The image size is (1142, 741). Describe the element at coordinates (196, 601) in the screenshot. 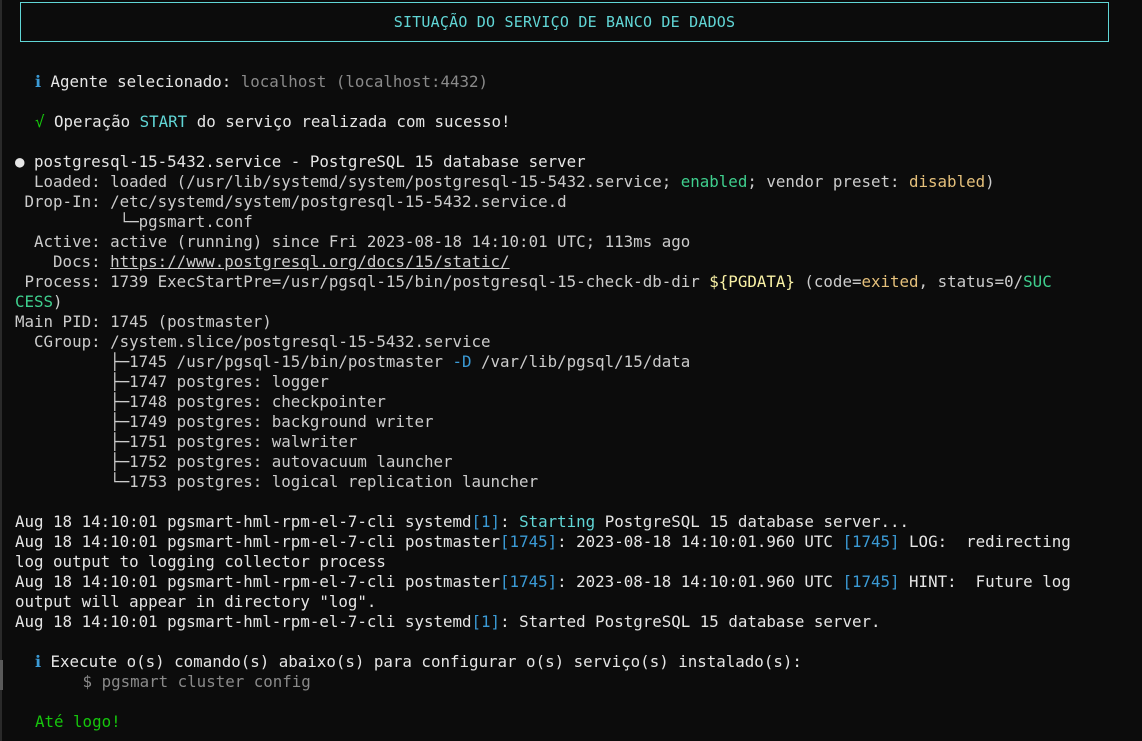

I see `log-line-cont: output will appear in directory "log".` at that location.